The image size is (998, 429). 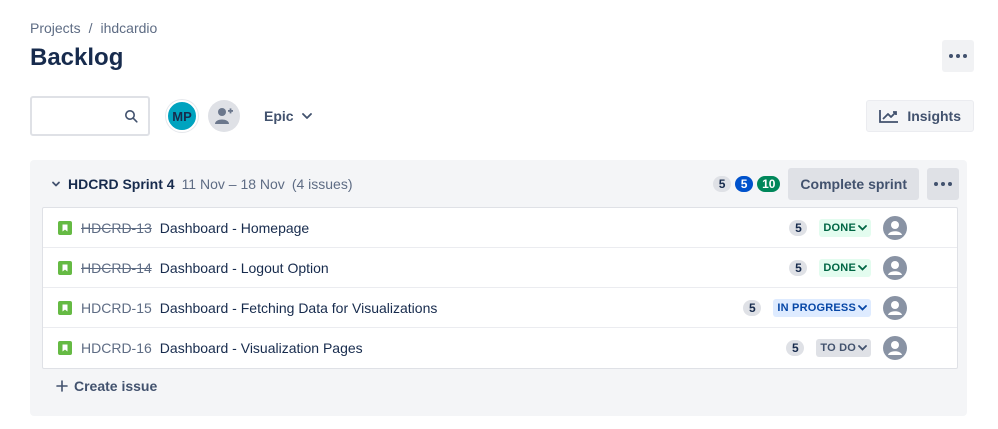 I want to click on insights-label: Insights, so click(x=934, y=116).